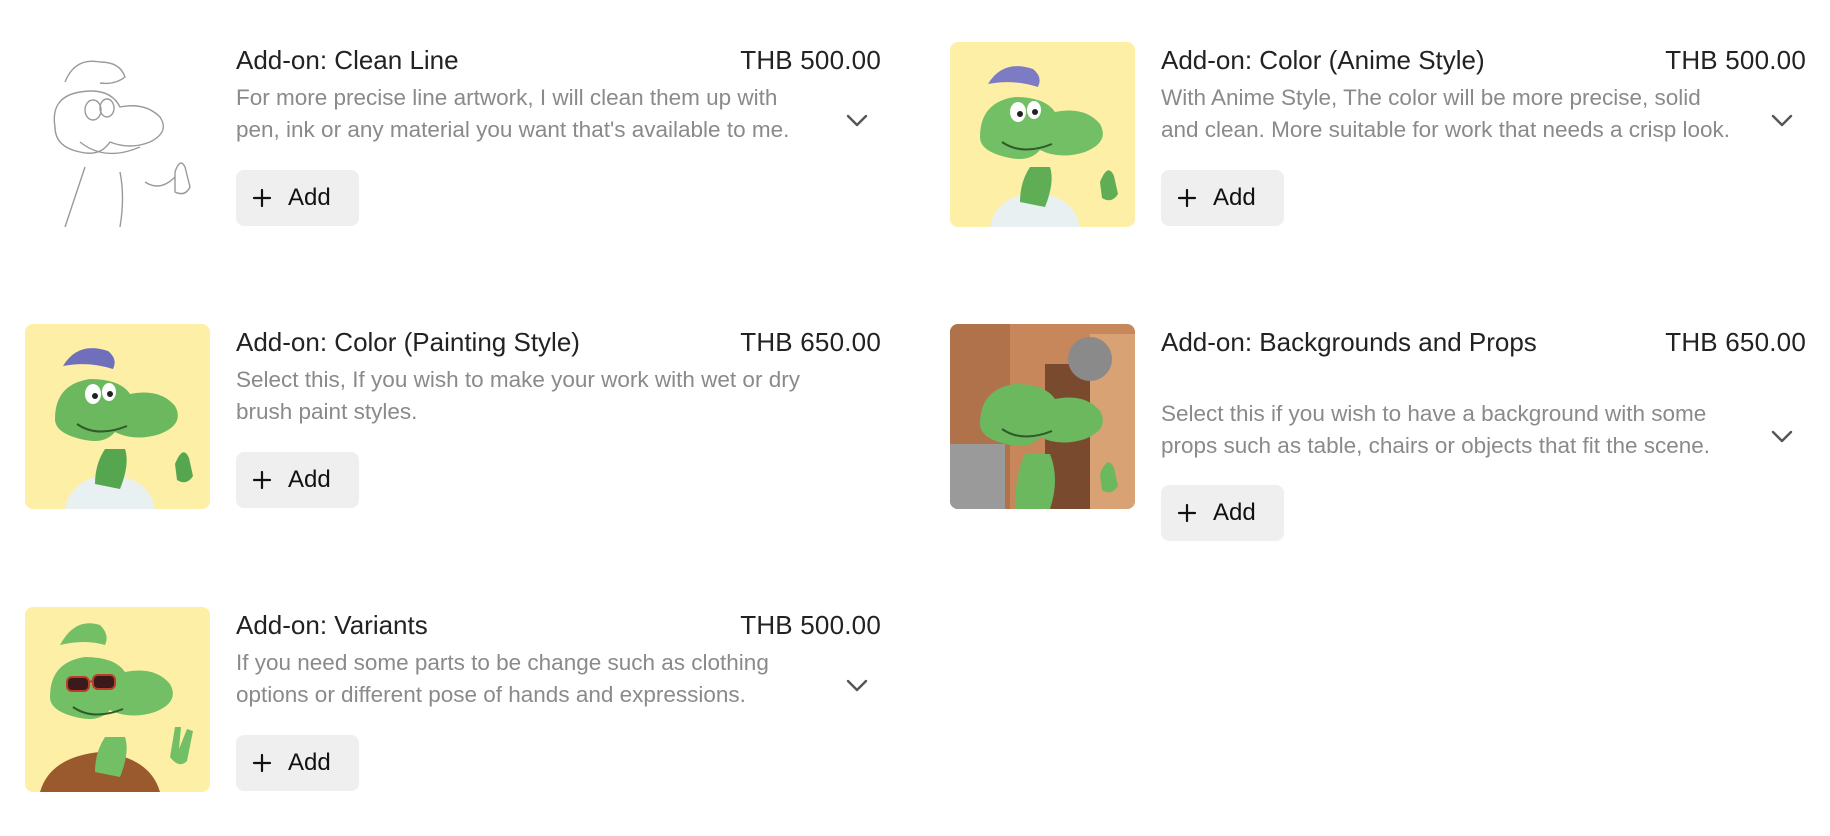 This screenshot has width=1830, height=836. Describe the element at coordinates (117, 699) in the screenshot. I see `variant-character-thumbnail` at that location.